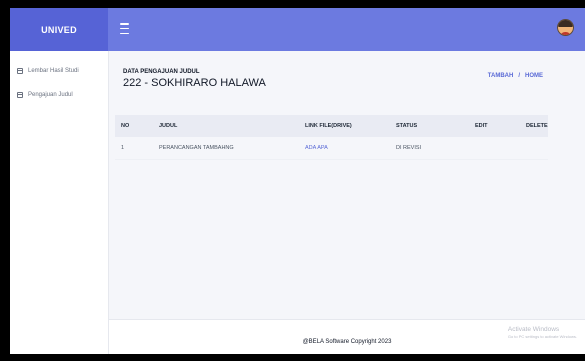 This screenshot has width=585, height=361. What do you see at coordinates (53, 71) in the screenshot?
I see `sidebar-item-label: Lembar Hasil Studi` at bounding box center [53, 71].